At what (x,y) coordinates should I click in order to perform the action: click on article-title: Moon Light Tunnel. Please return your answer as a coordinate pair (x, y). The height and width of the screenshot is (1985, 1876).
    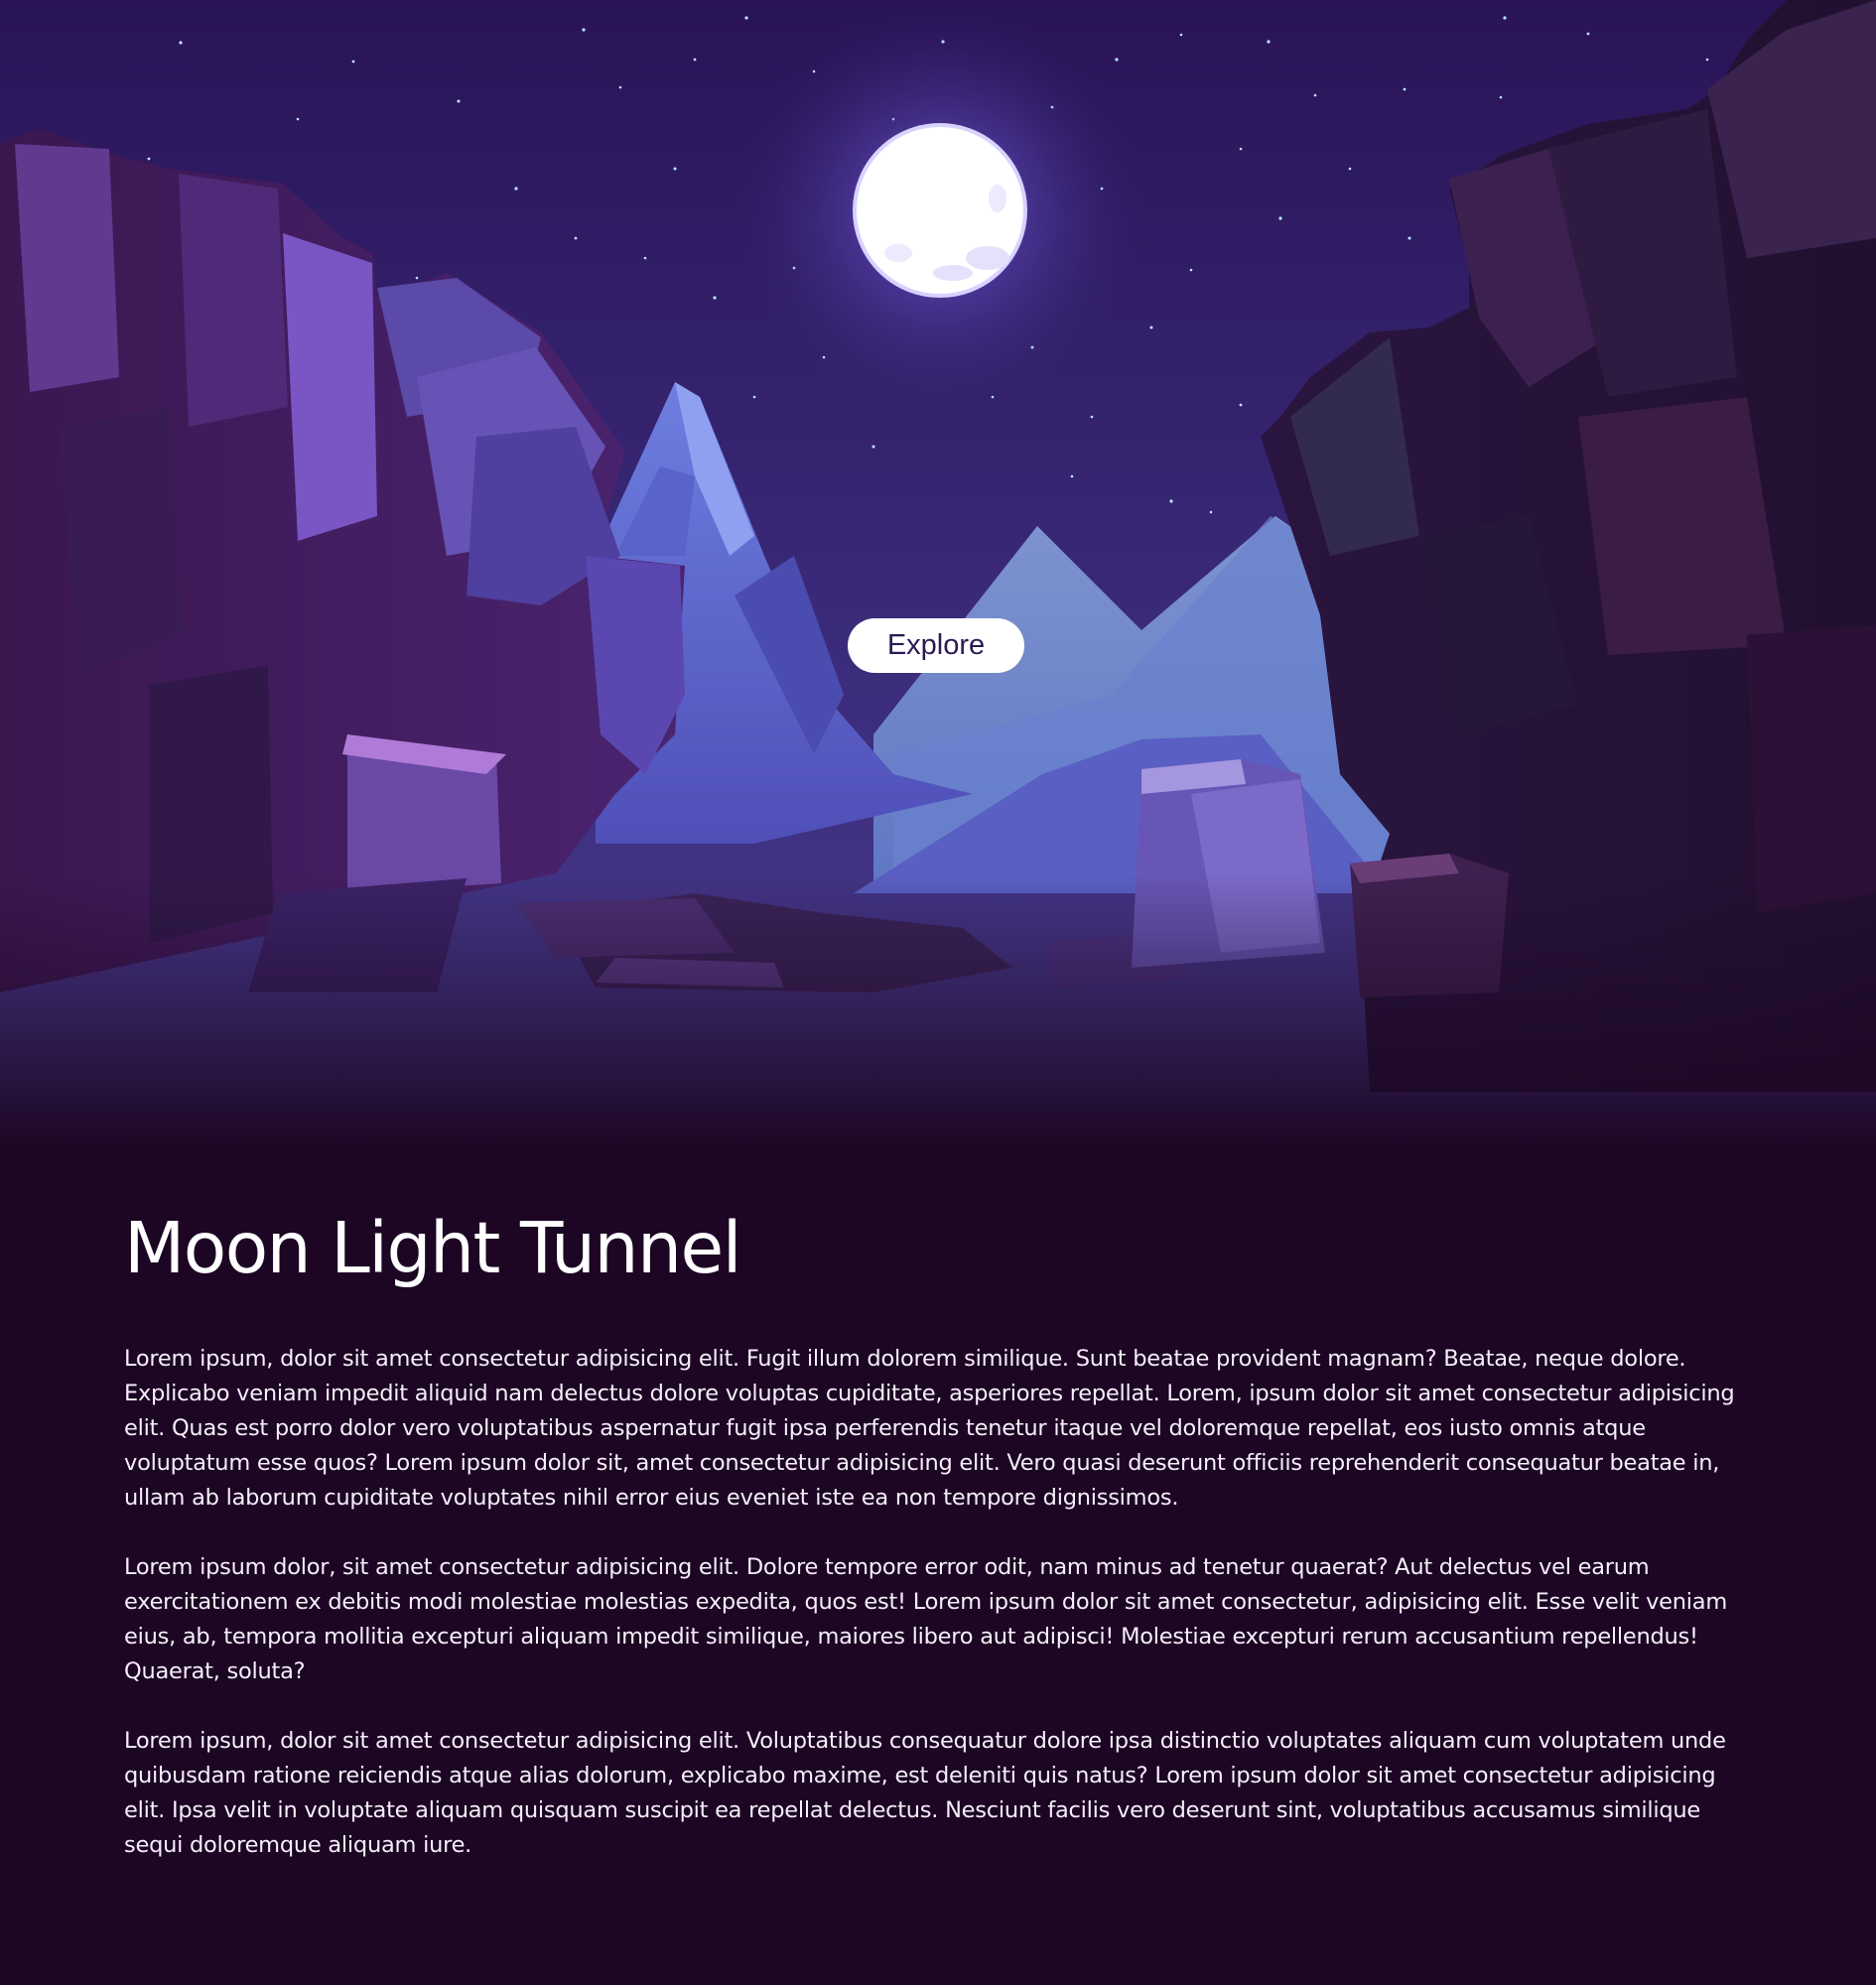
    Looking at the image, I should click on (432, 1248).